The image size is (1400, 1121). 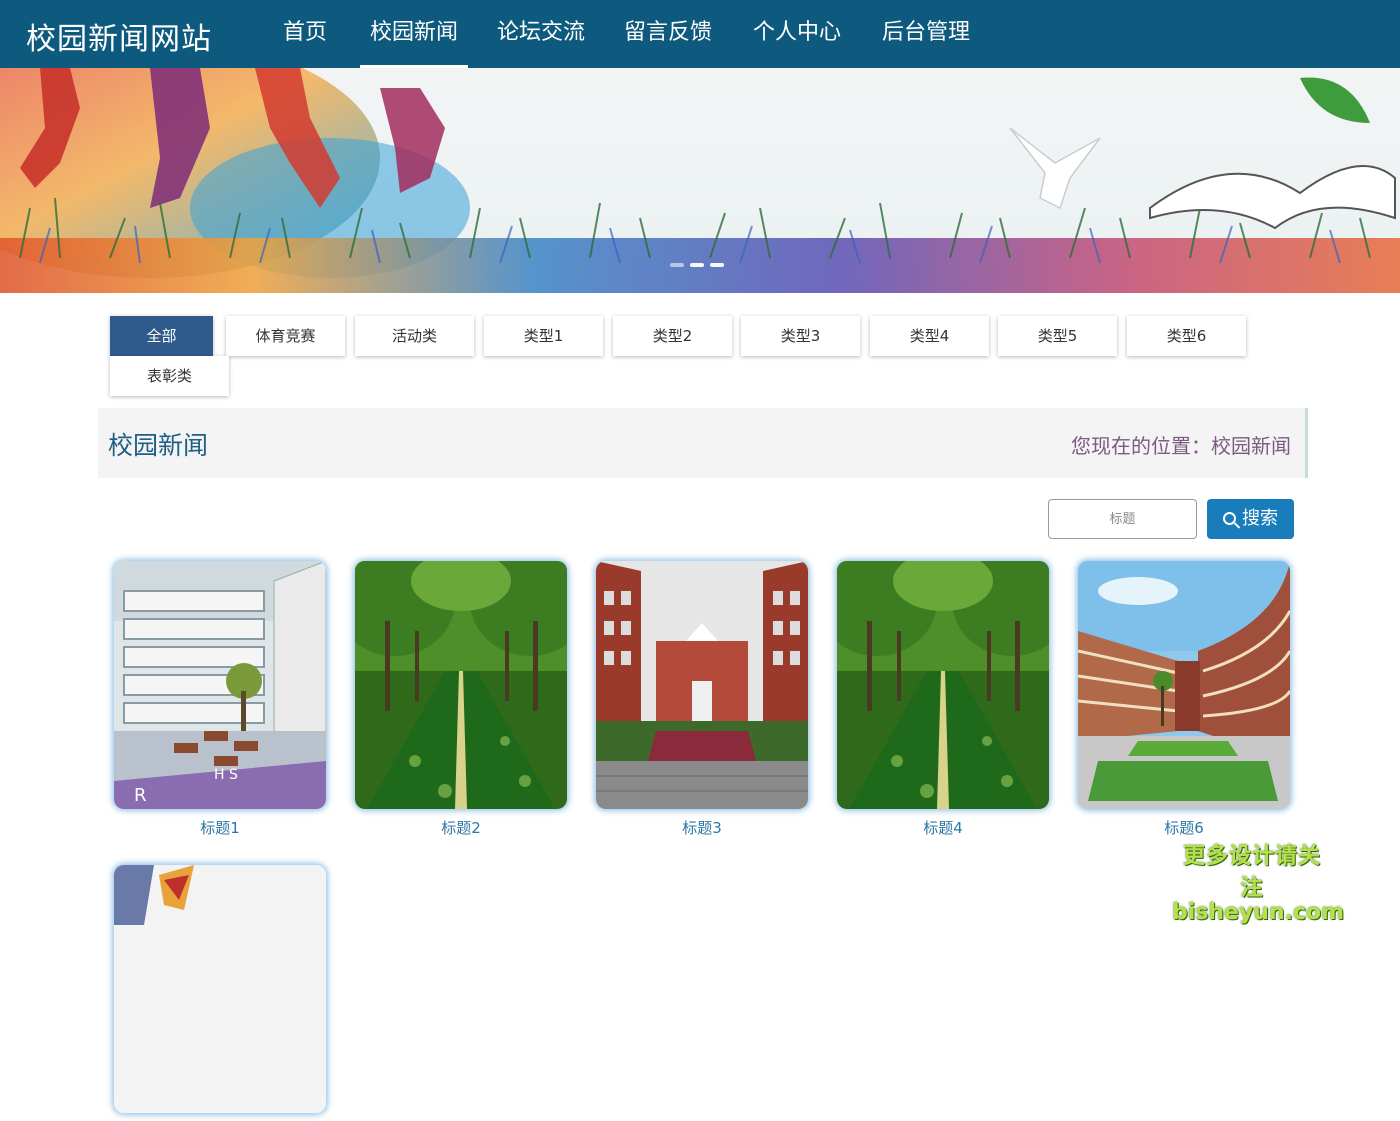 What do you see at coordinates (414, 34) in the screenshot?
I see `nav-campus-news: 校园新闻` at bounding box center [414, 34].